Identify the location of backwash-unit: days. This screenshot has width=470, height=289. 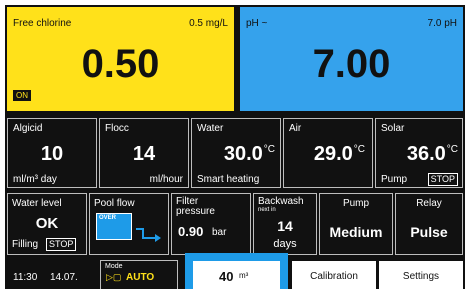
(285, 244).